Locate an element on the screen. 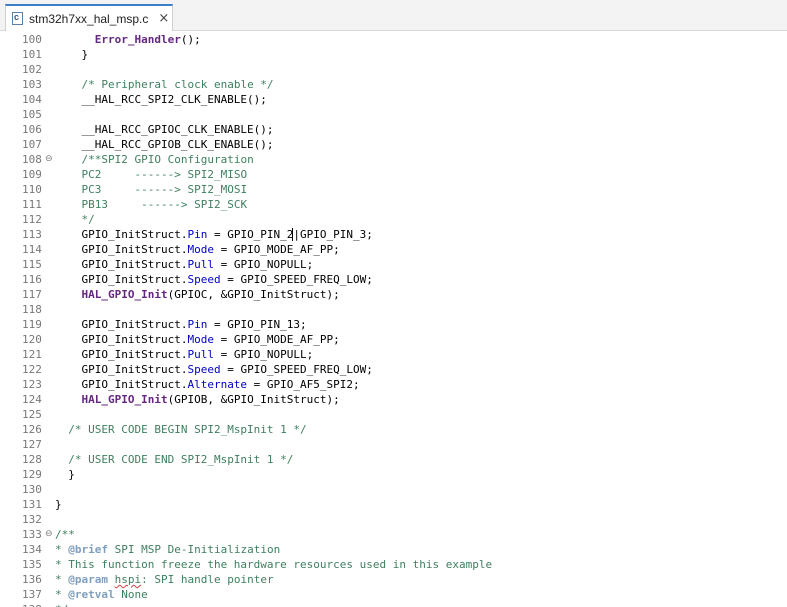  line-number: 125 is located at coordinates (32, 414).